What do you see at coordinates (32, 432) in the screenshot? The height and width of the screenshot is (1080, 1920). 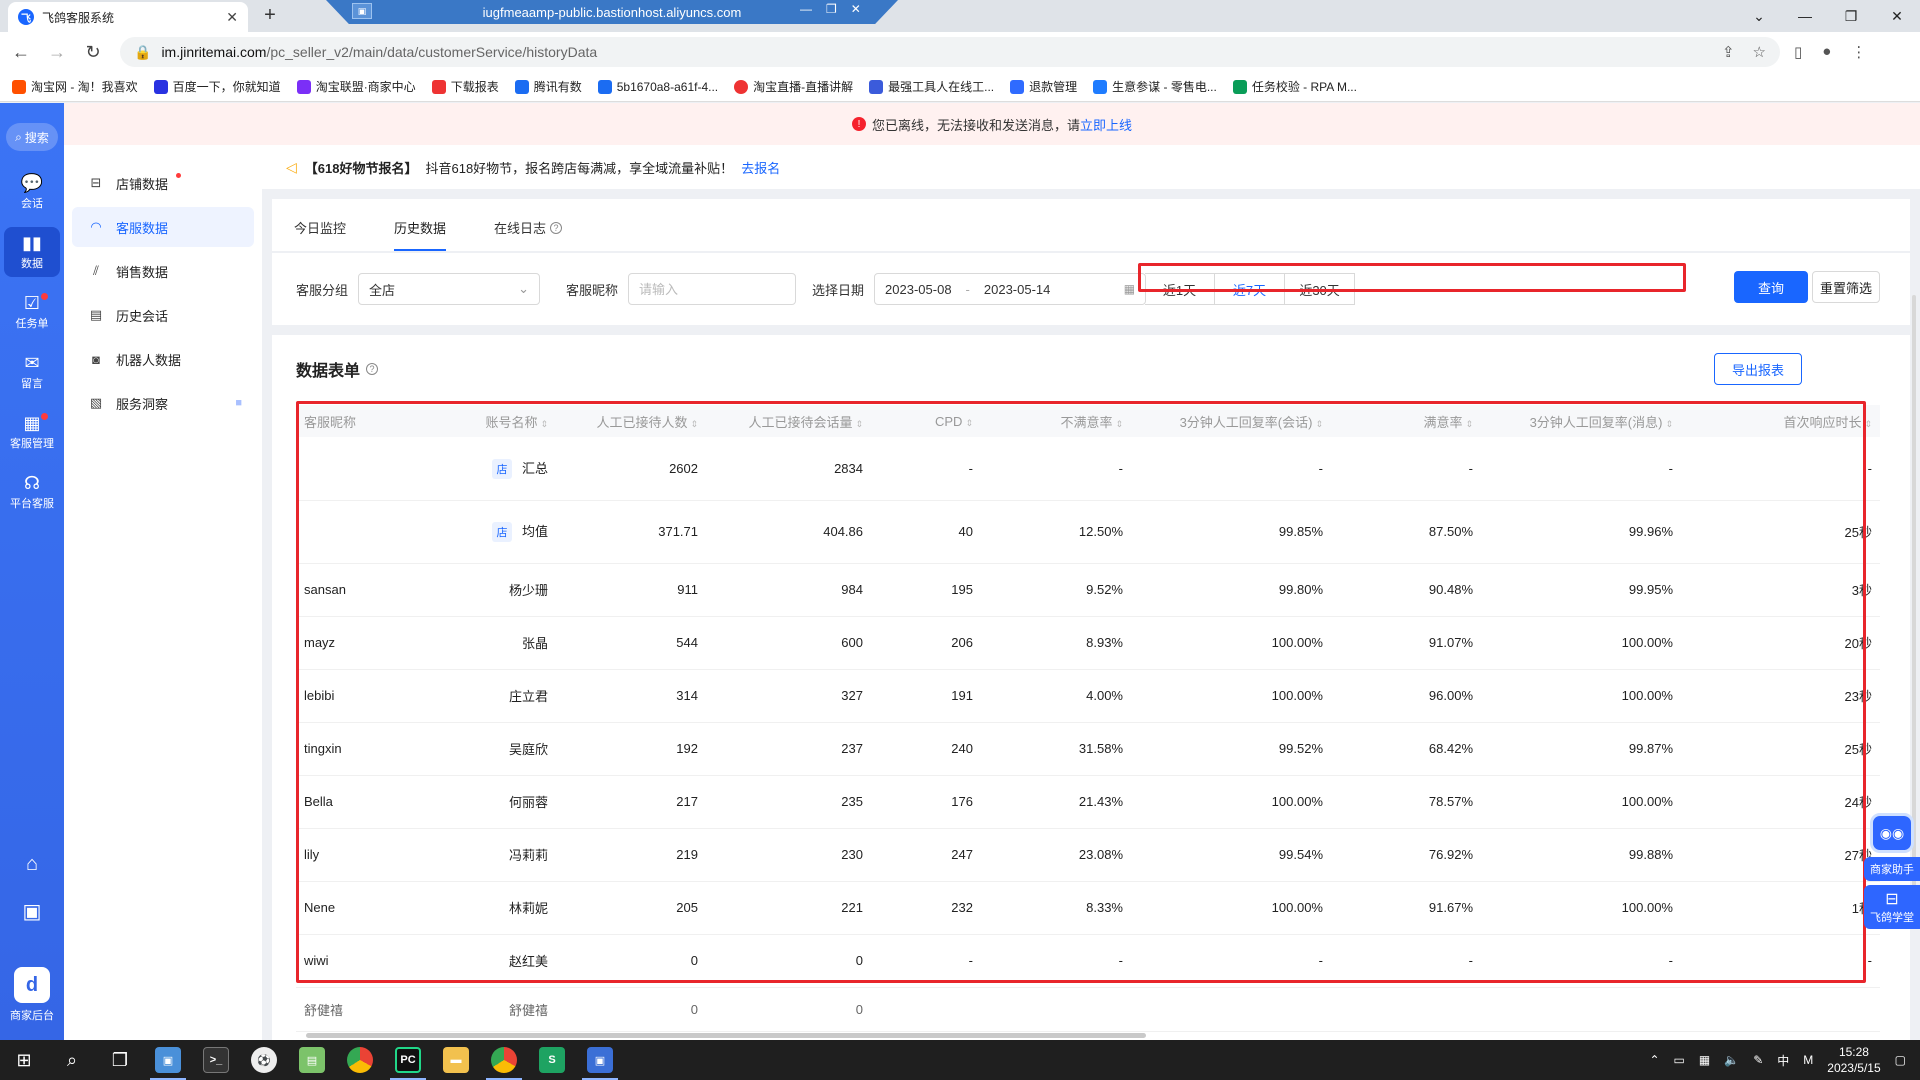 I see `rail-item-cs-management: ▦ 客服管理` at bounding box center [32, 432].